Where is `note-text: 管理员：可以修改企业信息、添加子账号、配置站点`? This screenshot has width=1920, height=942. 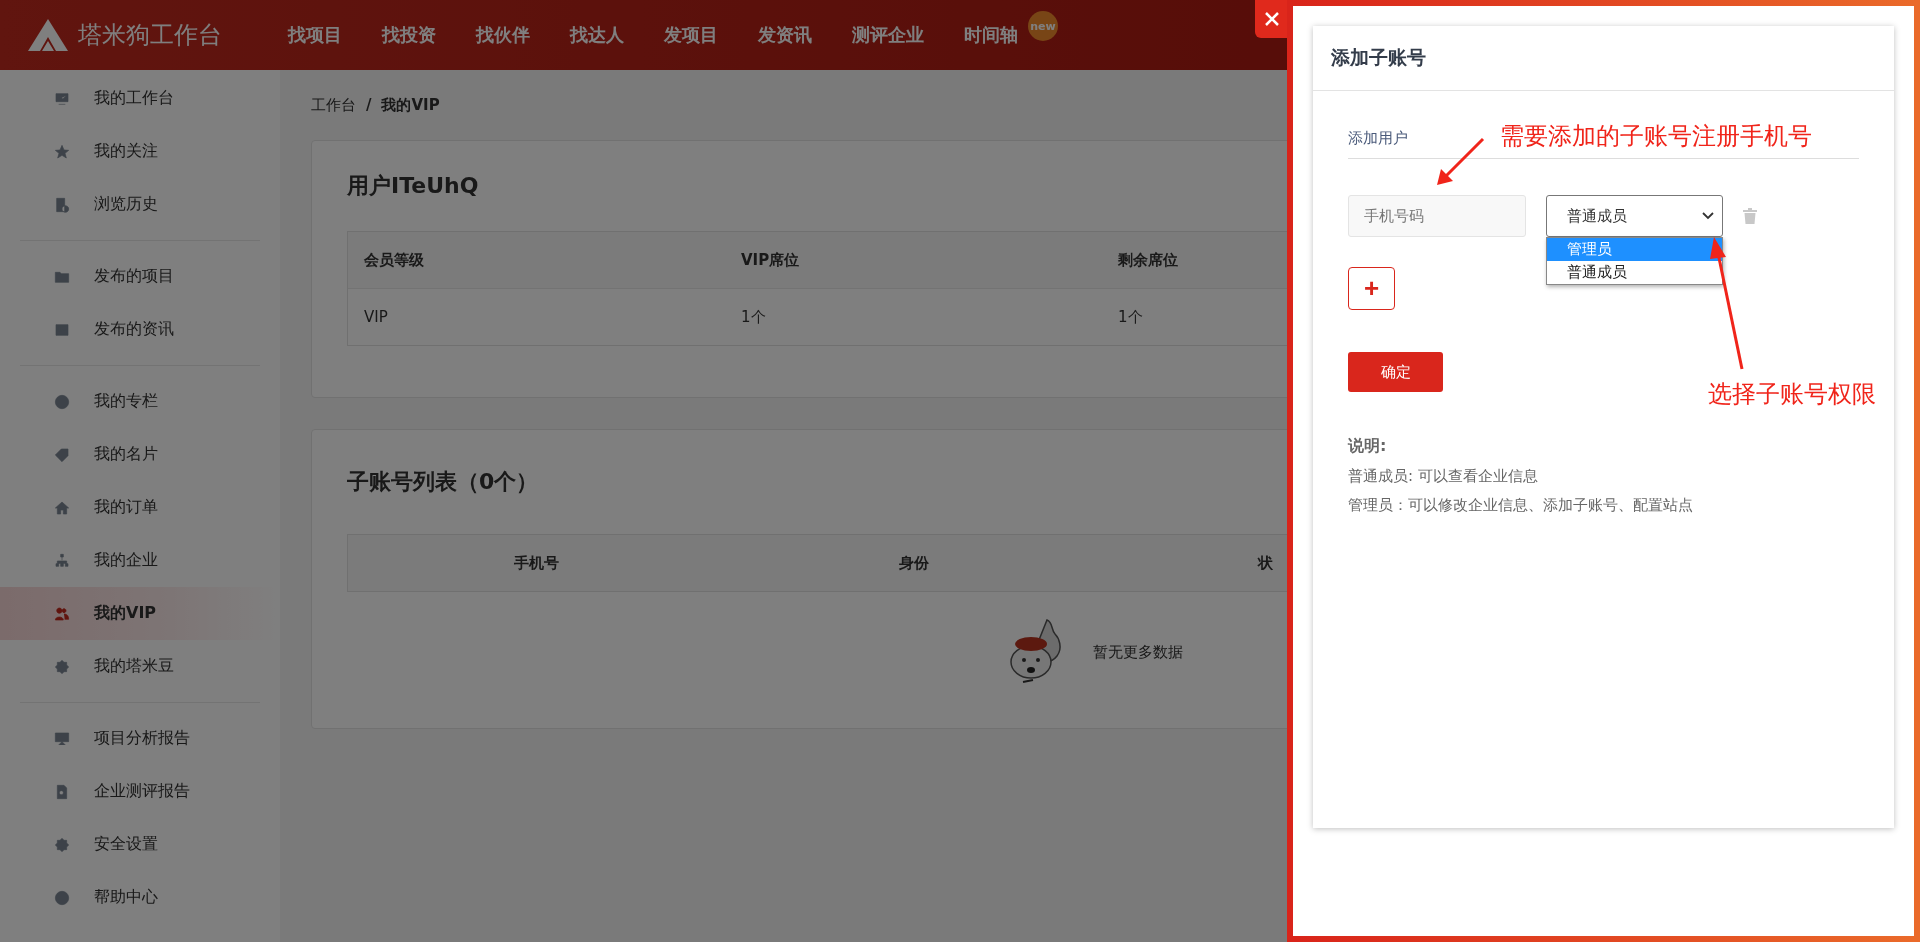 note-text: 管理员：可以修改企业信息、添加子账号、配置站点 is located at coordinates (1521, 505).